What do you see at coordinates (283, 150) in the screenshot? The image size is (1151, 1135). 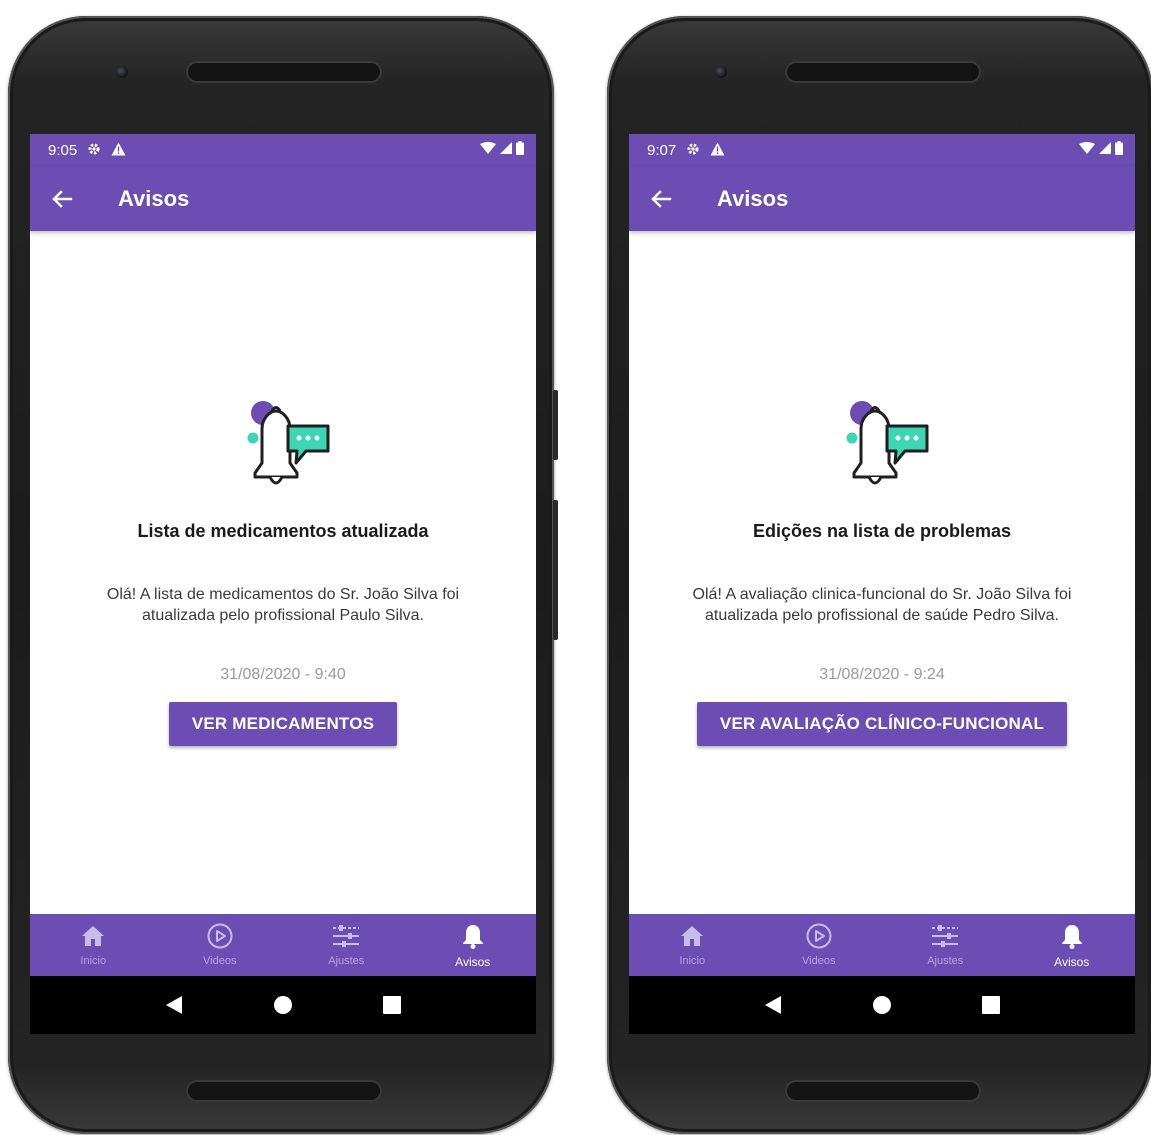 I see `status-bar: 9:05` at bounding box center [283, 150].